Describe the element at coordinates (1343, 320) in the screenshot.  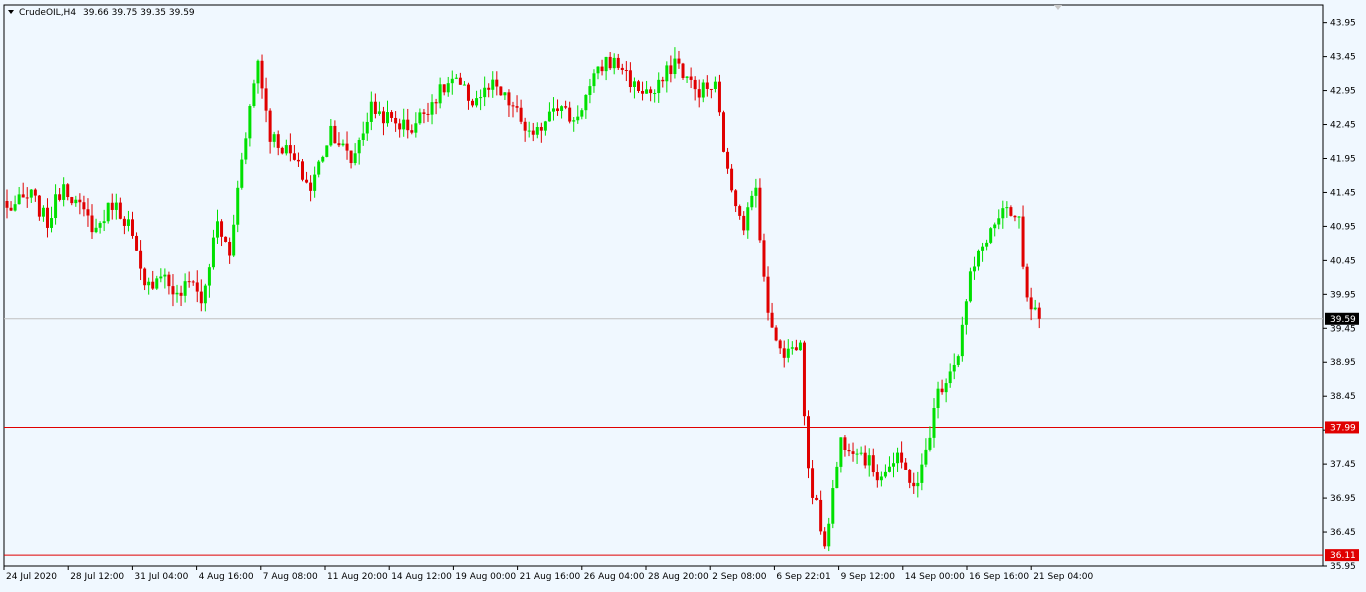
I see `current-price-tag-label: 39.59` at that location.